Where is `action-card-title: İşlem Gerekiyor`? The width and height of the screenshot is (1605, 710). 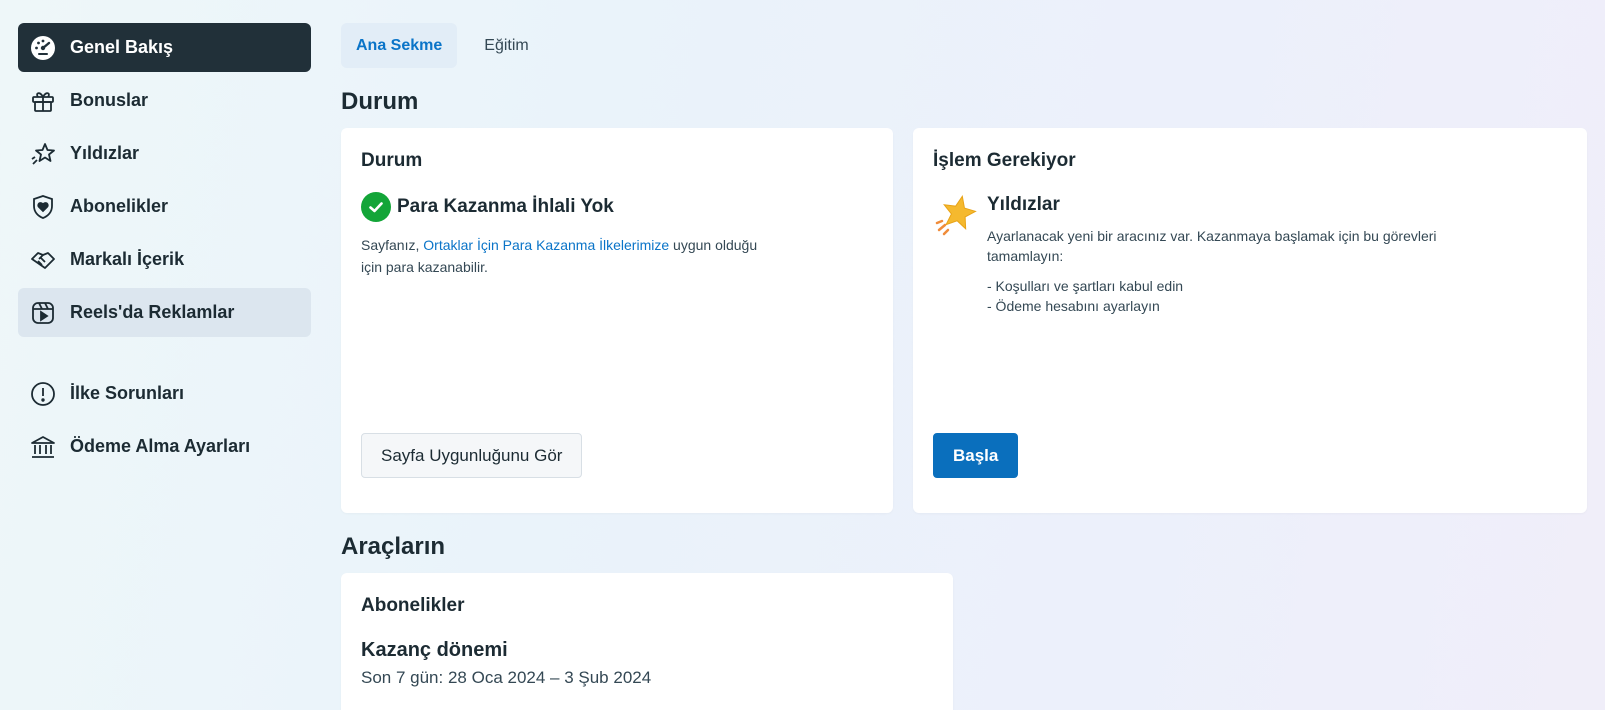
action-card-title: İşlem Gerekiyor is located at coordinates (1004, 160).